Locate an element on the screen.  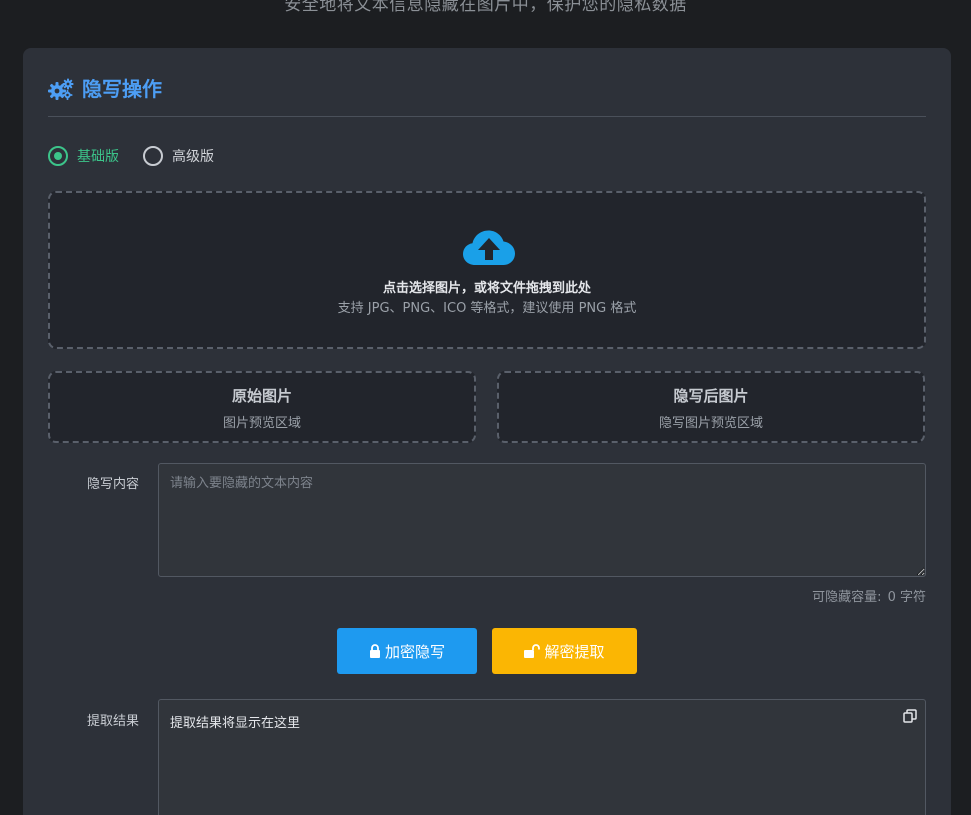
decrypt-button: 解密提取 is located at coordinates (564, 651).